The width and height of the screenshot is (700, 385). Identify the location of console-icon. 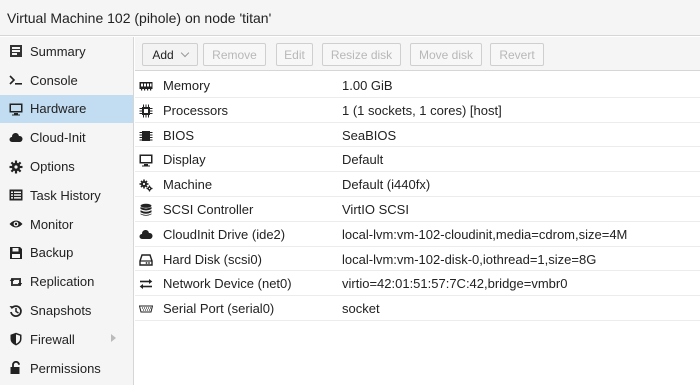
(16, 80).